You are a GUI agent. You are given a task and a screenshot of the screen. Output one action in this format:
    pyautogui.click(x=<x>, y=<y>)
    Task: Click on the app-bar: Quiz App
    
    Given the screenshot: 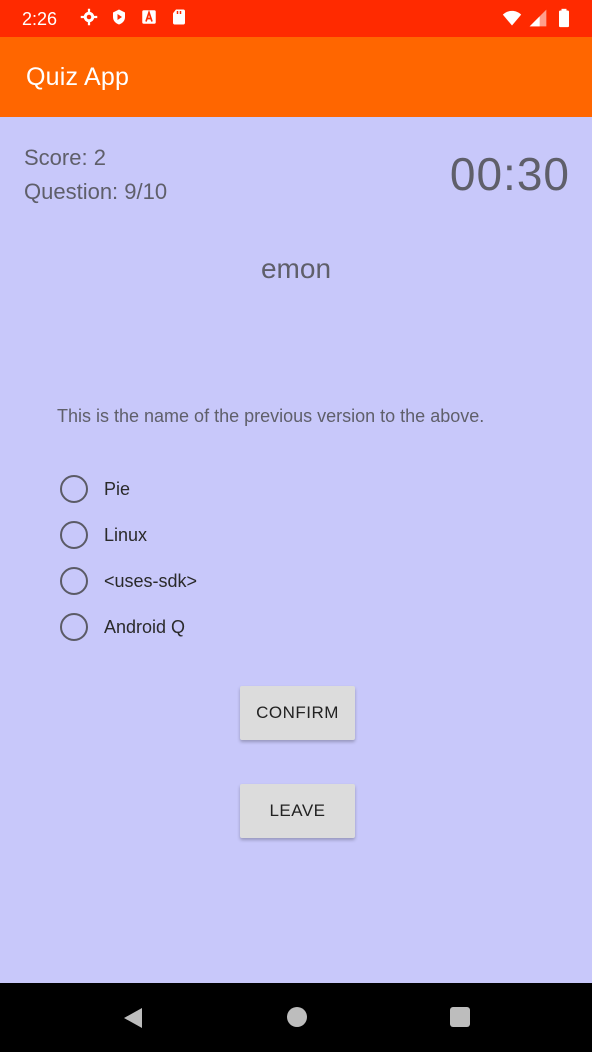 What is the action you would take?
    pyautogui.click(x=296, y=77)
    